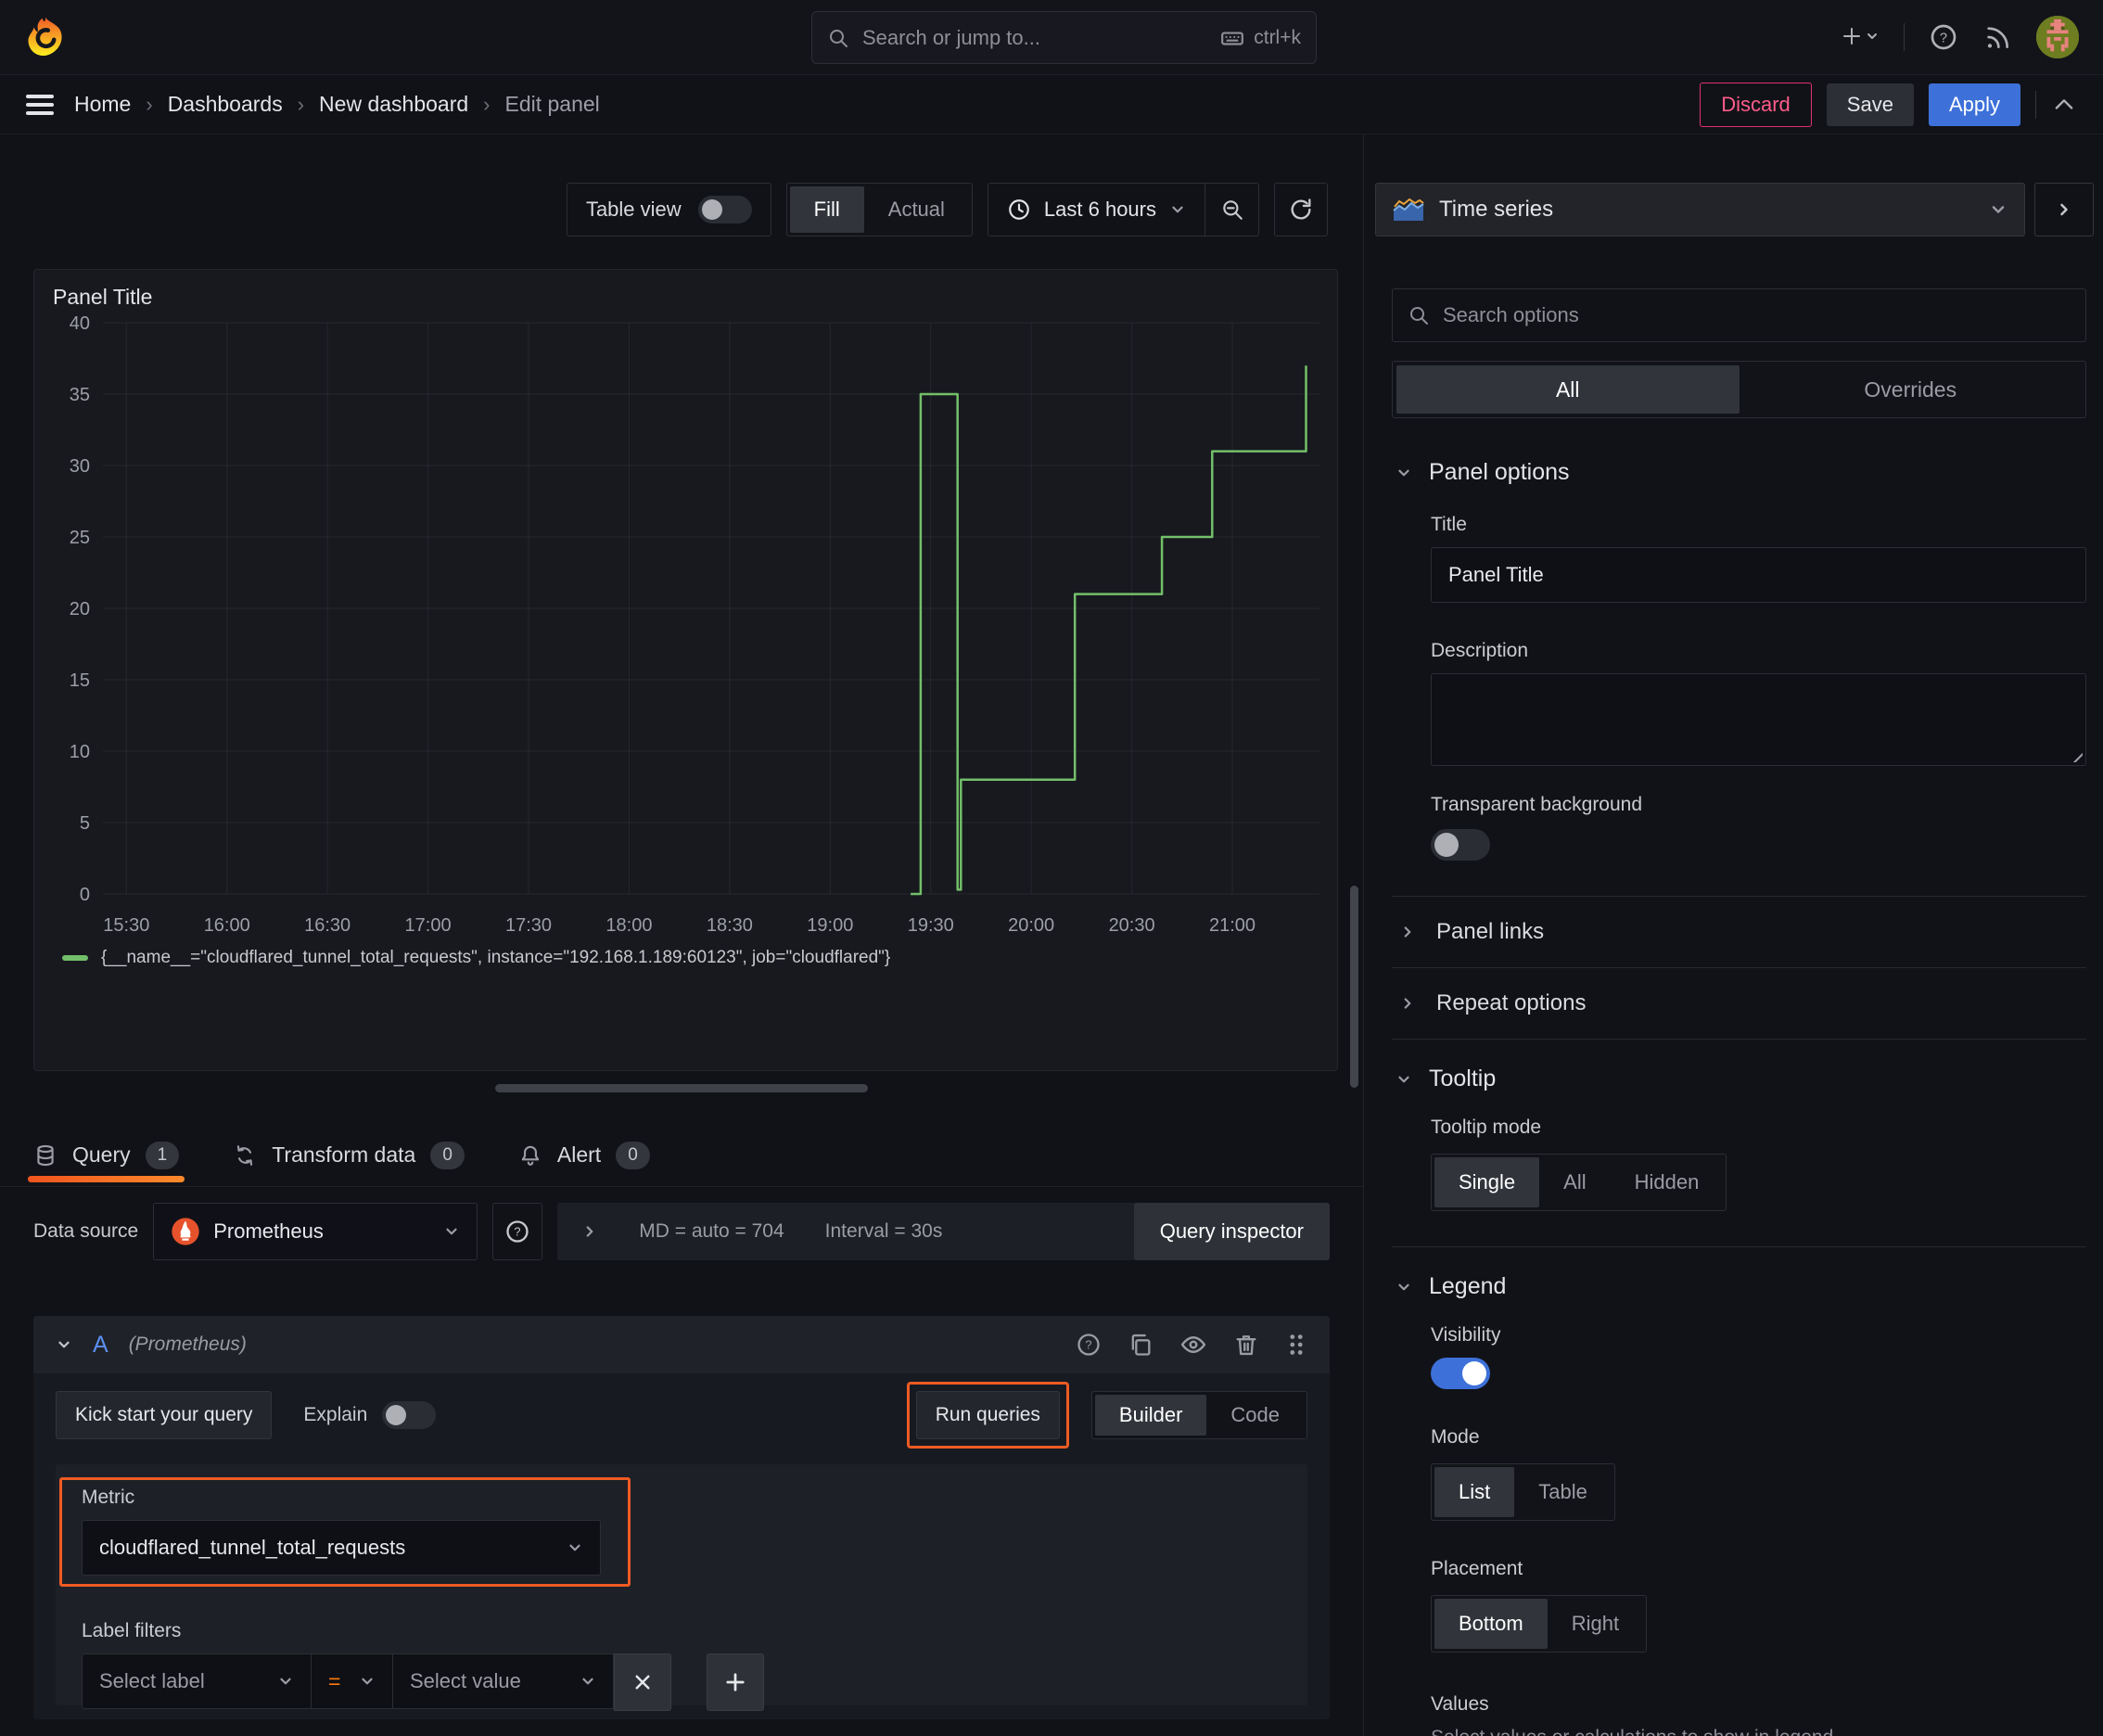 This screenshot has height=1736, width=2103. Describe the element at coordinates (370, 1415) in the screenshot. I see `explain-control: Explain` at that location.